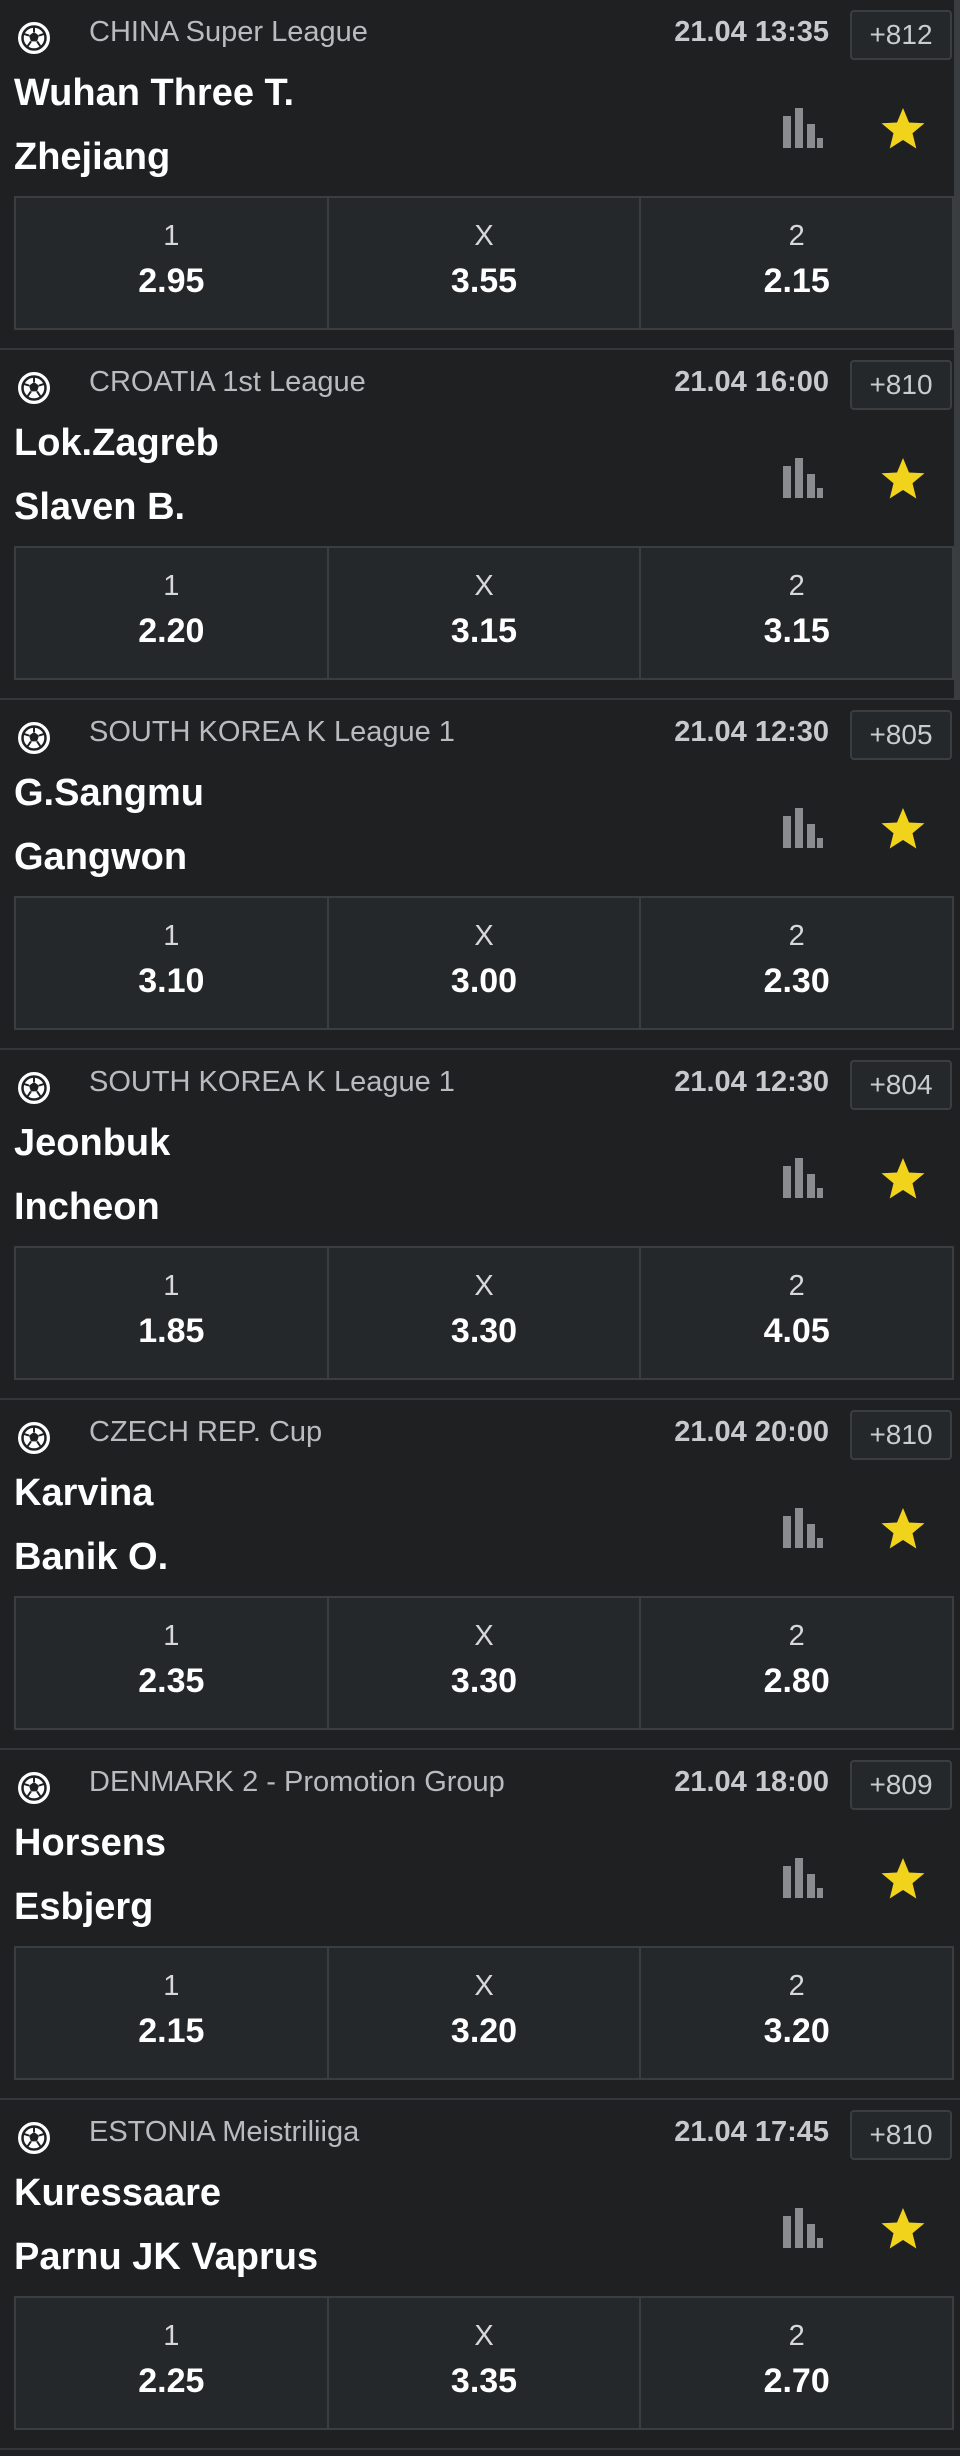  I want to click on odds-button: 2 2.70, so click(796, 2363).